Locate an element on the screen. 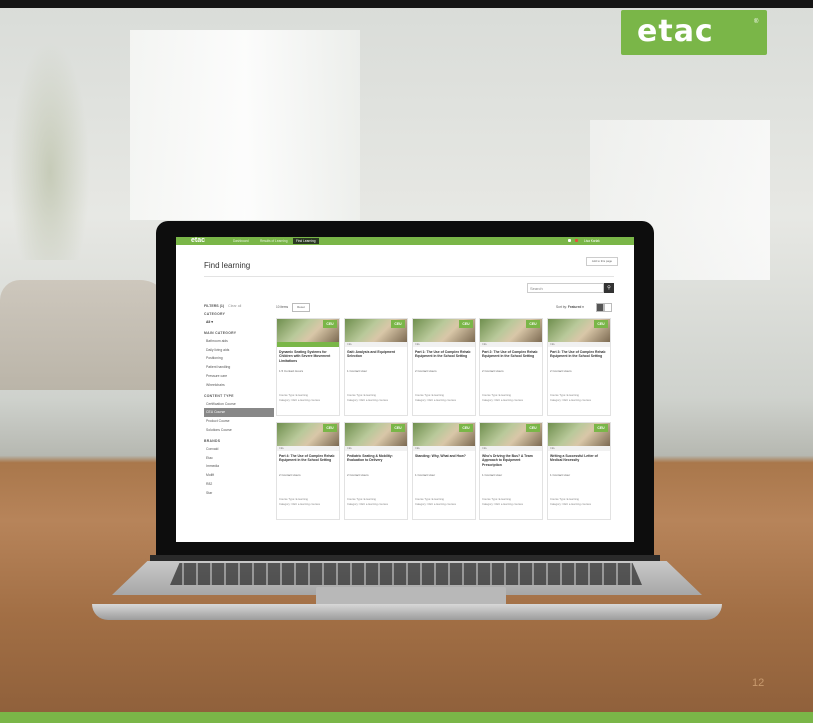 This screenshot has height=723, width=813. course-tag is located at coordinates (308, 344).